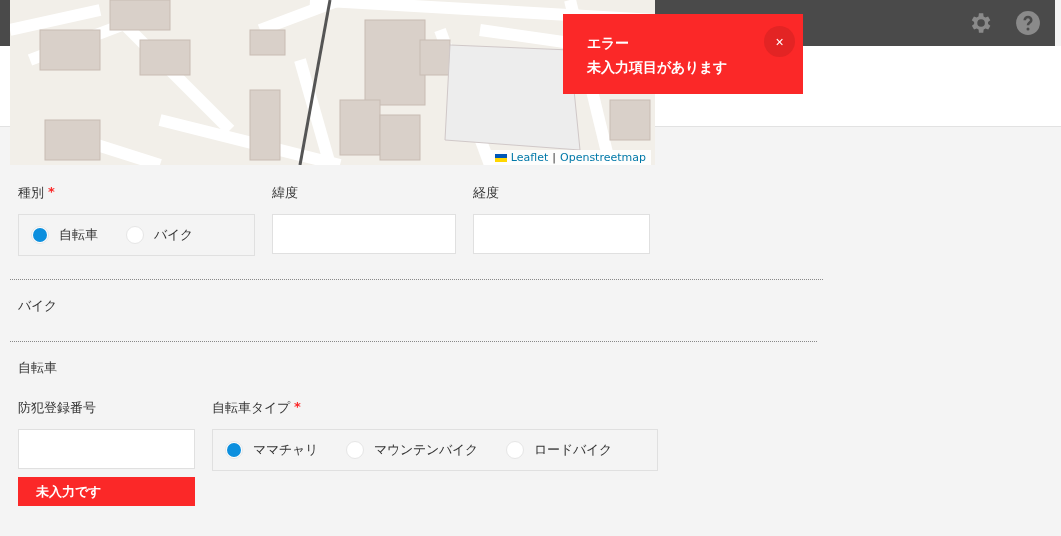 This screenshot has height=536, width=1061. What do you see at coordinates (37, 368) in the screenshot?
I see `section-title: 自転車` at bounding box center [37, 368].